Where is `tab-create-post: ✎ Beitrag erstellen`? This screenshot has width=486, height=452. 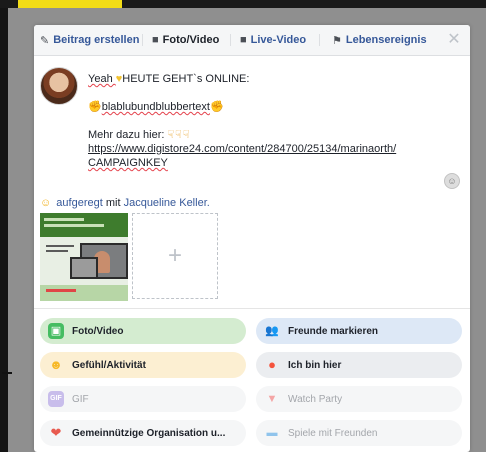
tab-create-post: ✎ Beitrag erstellen is located at coordinates (89, 40).